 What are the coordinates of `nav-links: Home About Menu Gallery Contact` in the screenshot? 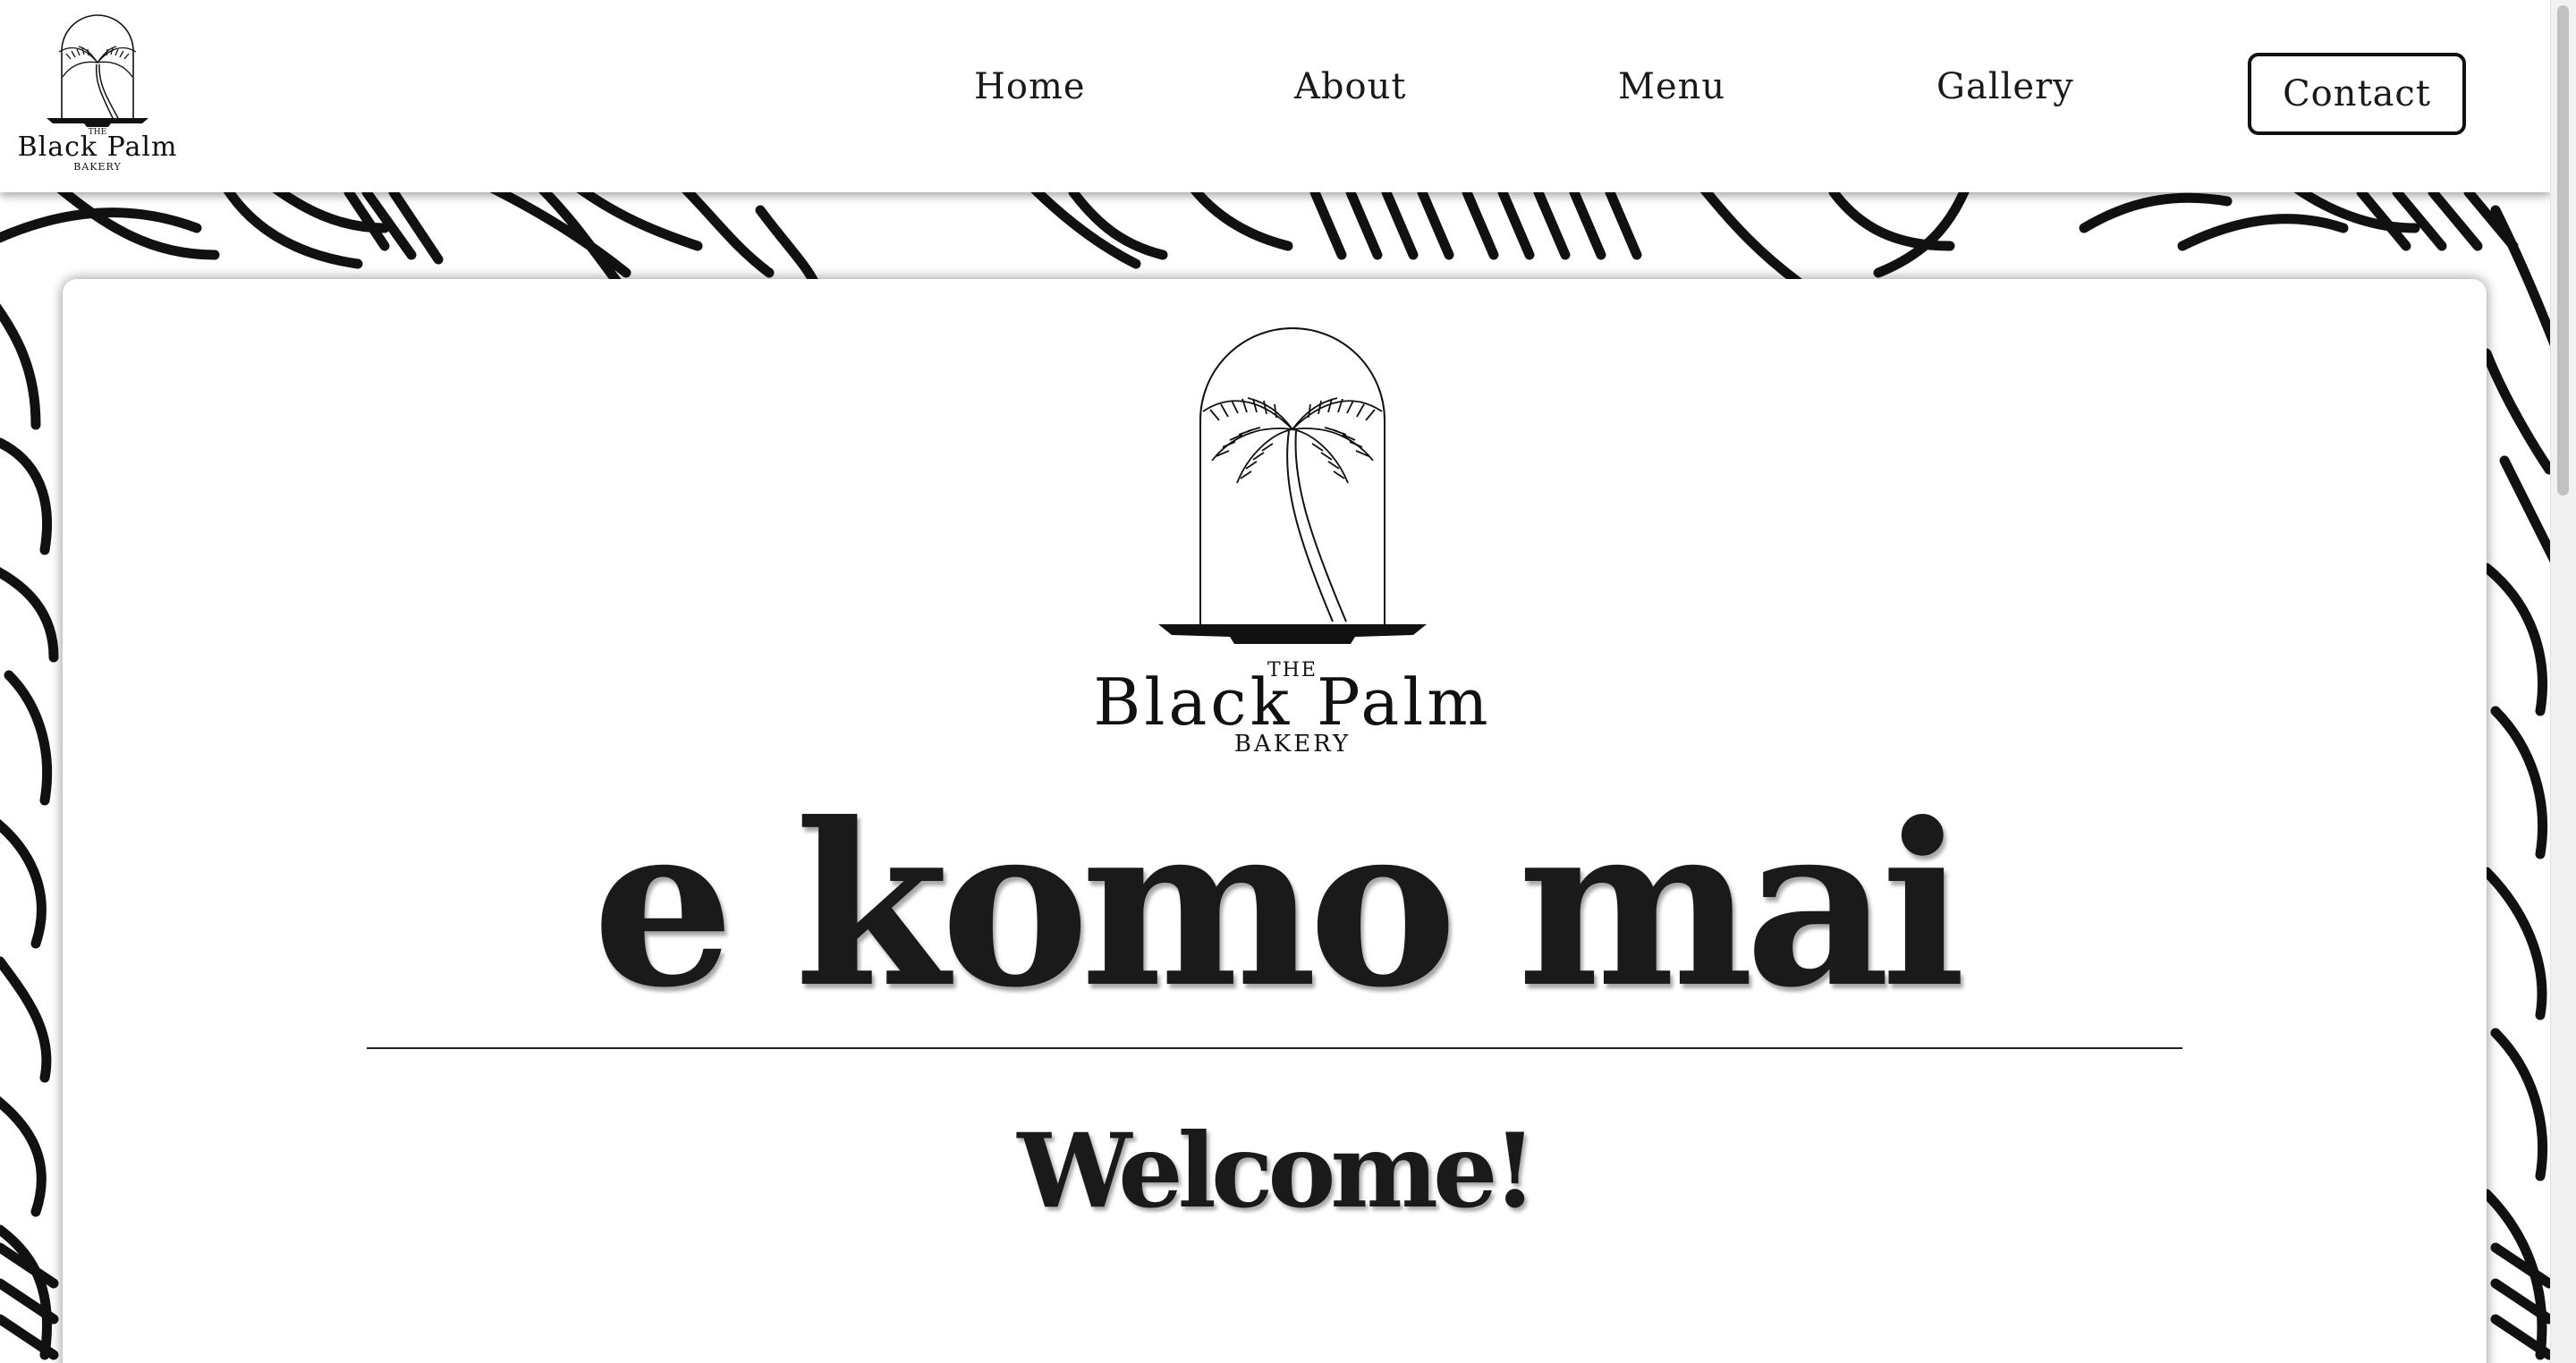 It's located at (1275, 96).